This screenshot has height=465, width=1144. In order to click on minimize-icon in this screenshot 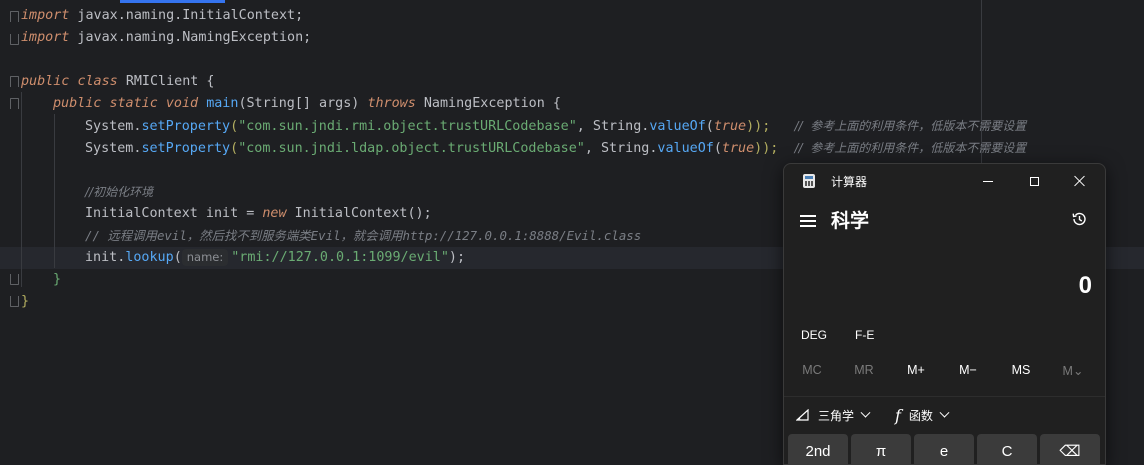, I will do `click(988, 181)`.